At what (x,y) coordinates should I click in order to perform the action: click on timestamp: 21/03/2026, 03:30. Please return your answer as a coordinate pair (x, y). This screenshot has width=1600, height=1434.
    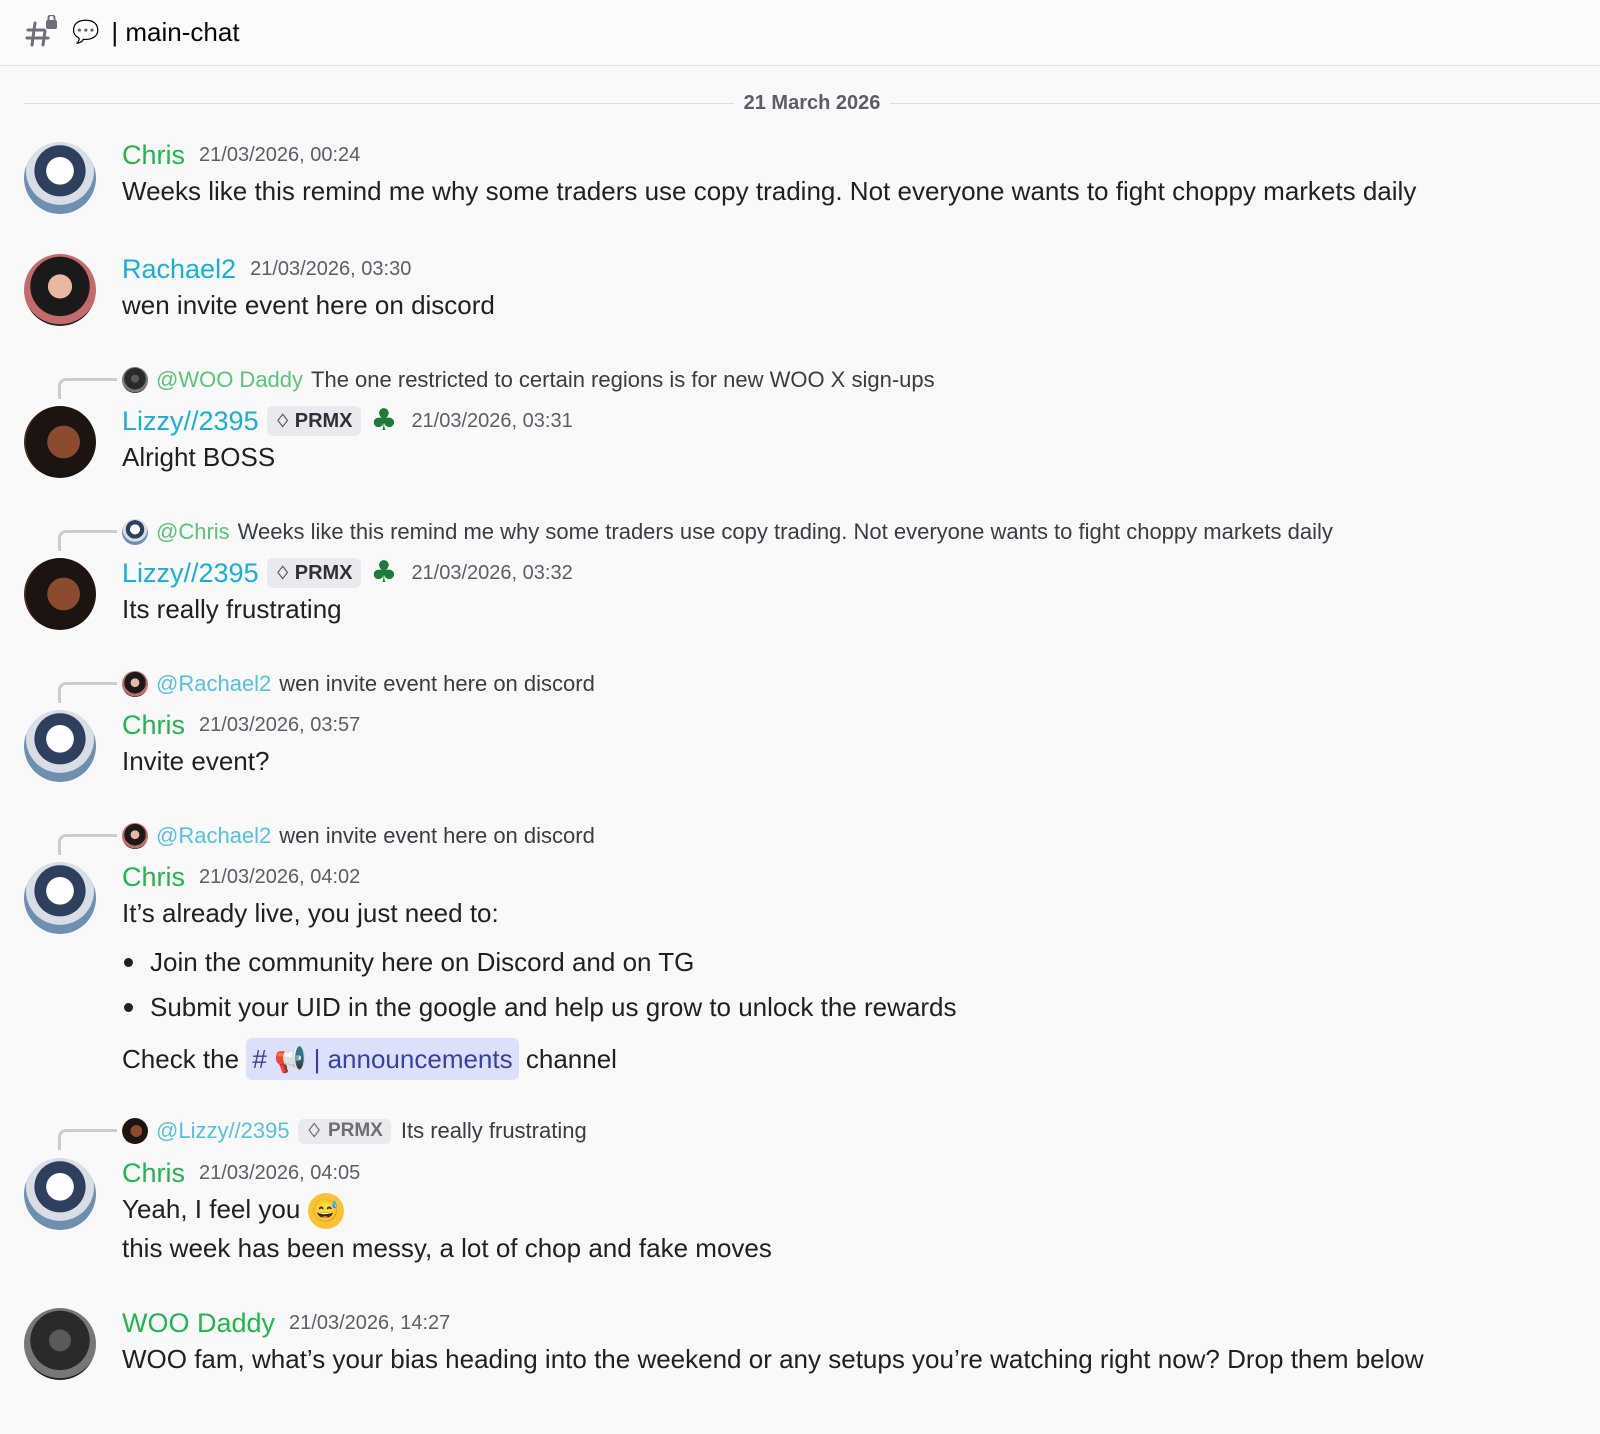
    Looking at the image, I should click on (331, 268).